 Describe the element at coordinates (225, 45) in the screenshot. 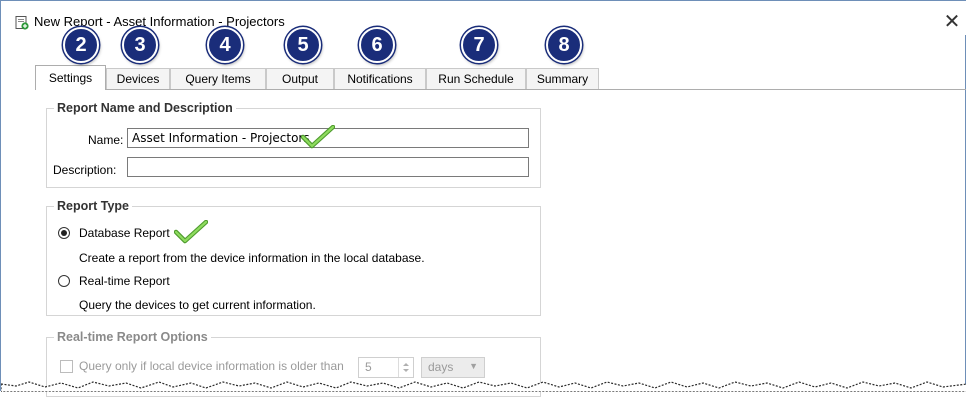

I see `step-badge-4: 4` at that location.